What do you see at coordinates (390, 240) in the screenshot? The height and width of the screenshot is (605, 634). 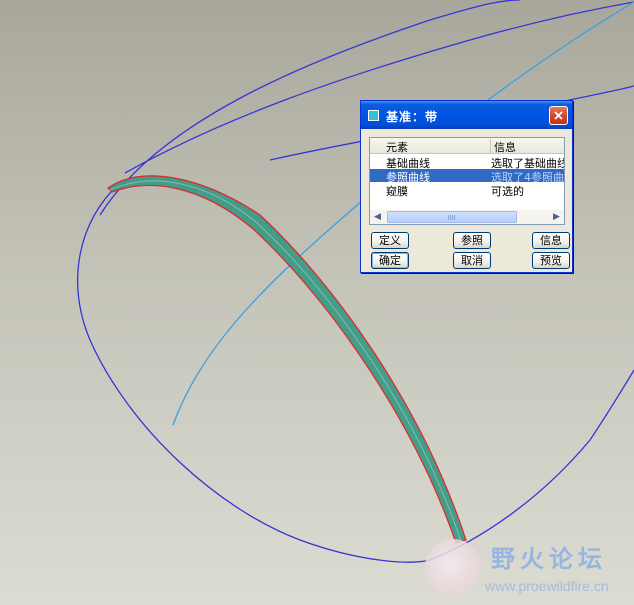 I see `define-button: 定义` at bounding box center [390, 240].